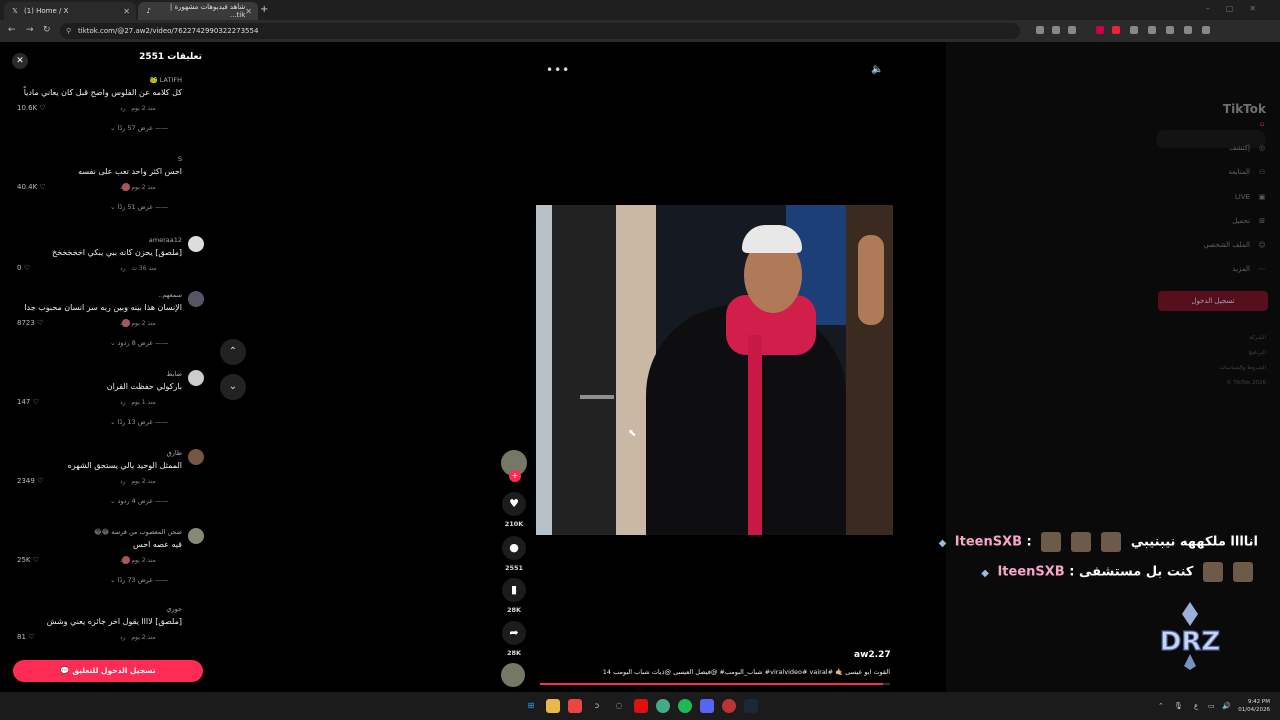  I want to click on netflix-icon, so click(641, 706).